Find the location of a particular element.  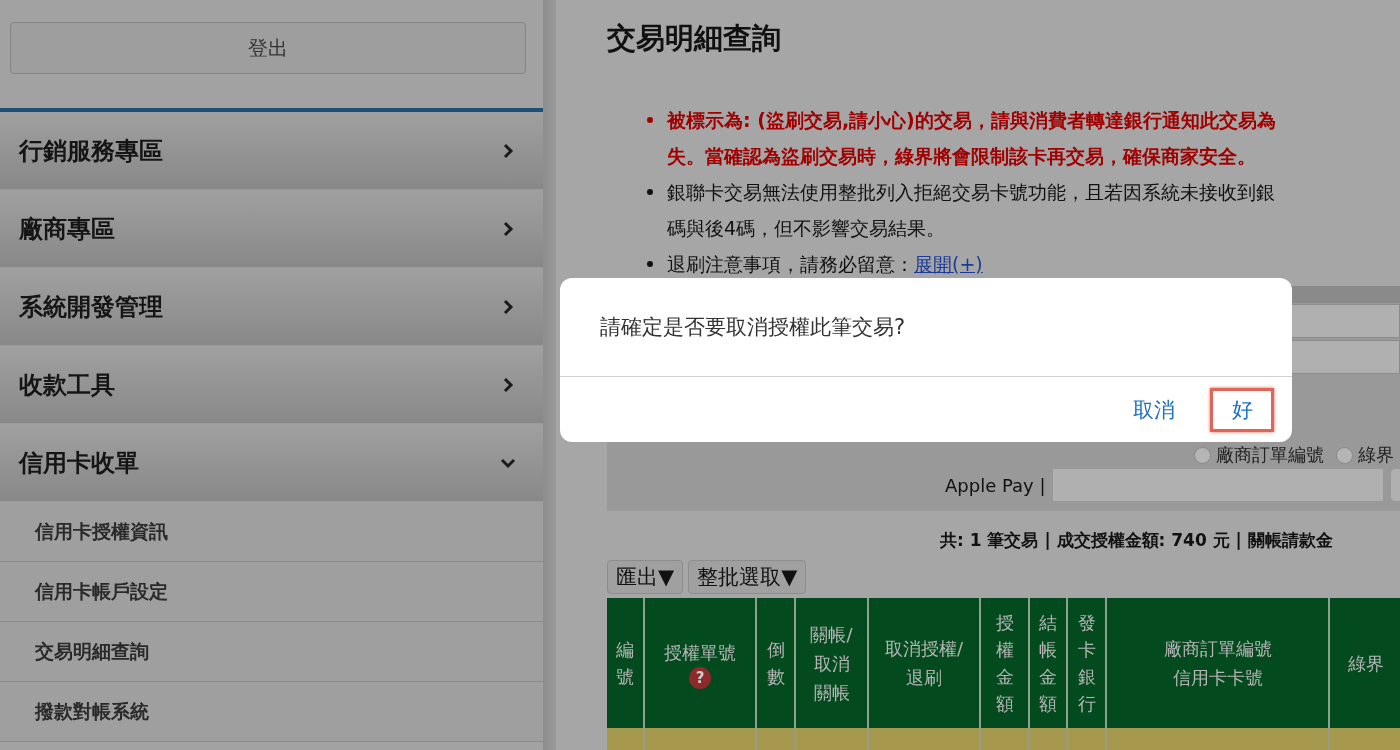

dialog-button: 好 is located at coordinates (1242, 409).